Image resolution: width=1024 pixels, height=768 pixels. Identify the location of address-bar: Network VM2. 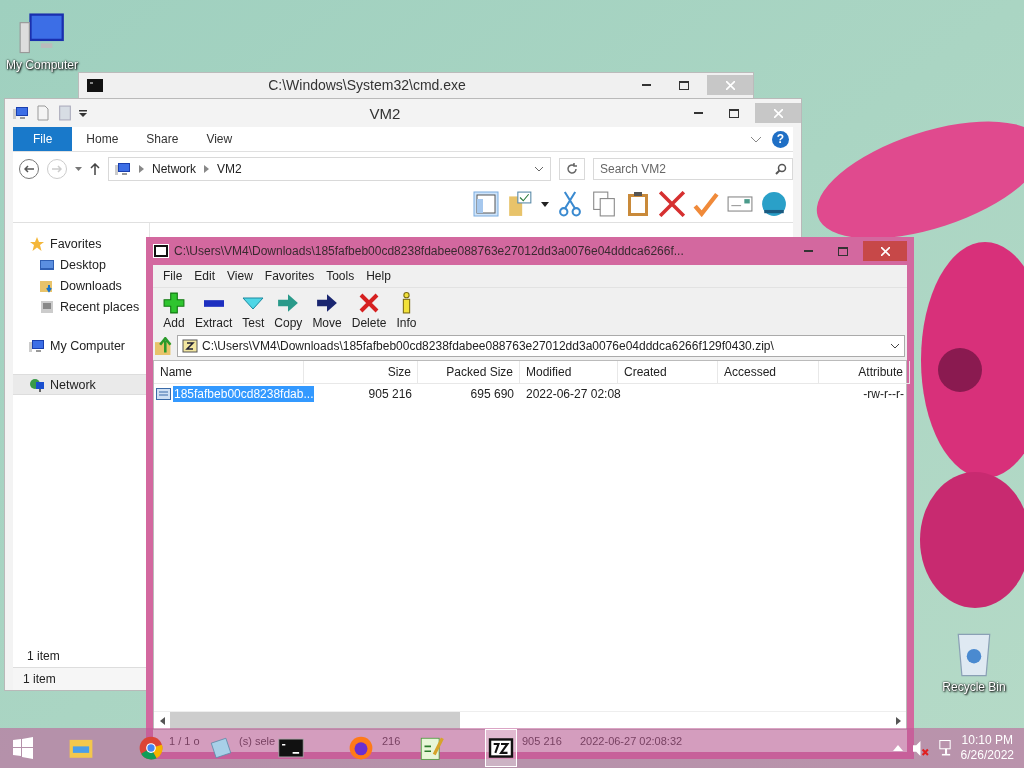
(329, 169).